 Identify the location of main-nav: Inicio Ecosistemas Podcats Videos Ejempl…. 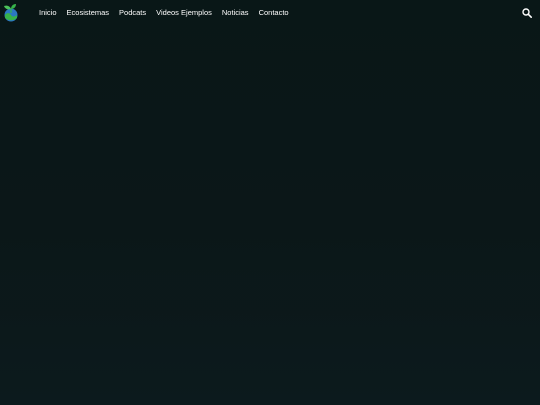
(169, 13).